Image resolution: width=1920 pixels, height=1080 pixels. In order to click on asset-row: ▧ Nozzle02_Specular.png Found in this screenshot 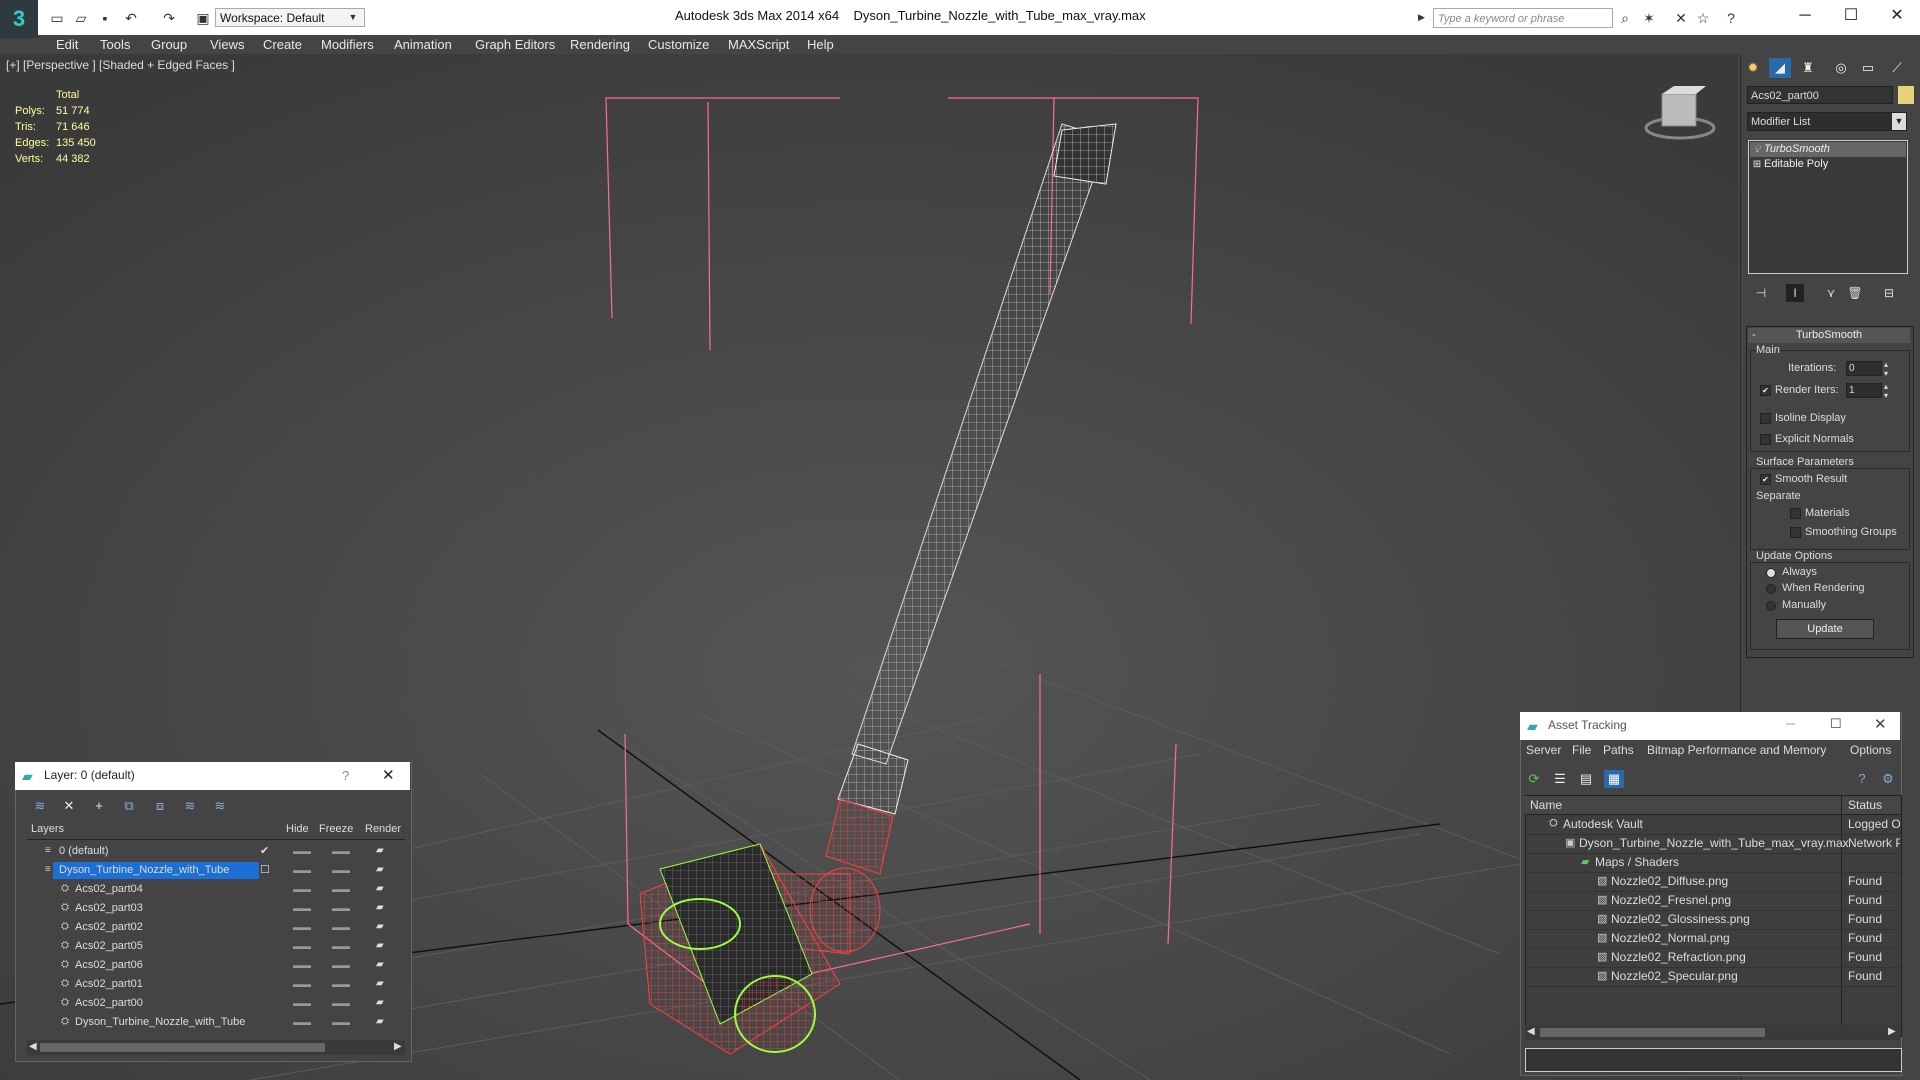, I will do `click(1712, 977)`.